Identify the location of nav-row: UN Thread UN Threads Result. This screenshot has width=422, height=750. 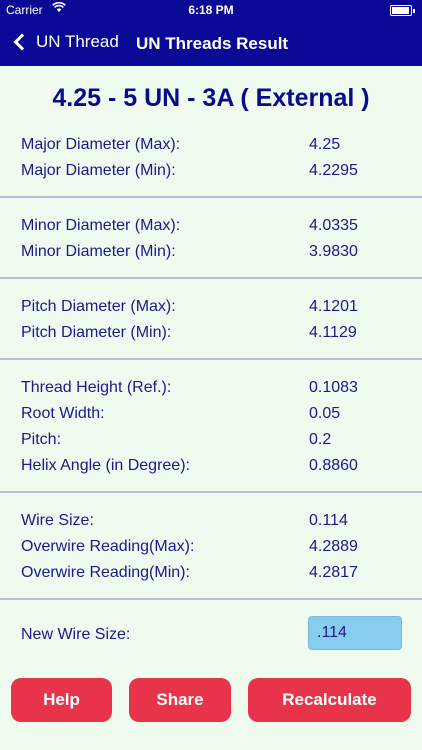
(211, 44).